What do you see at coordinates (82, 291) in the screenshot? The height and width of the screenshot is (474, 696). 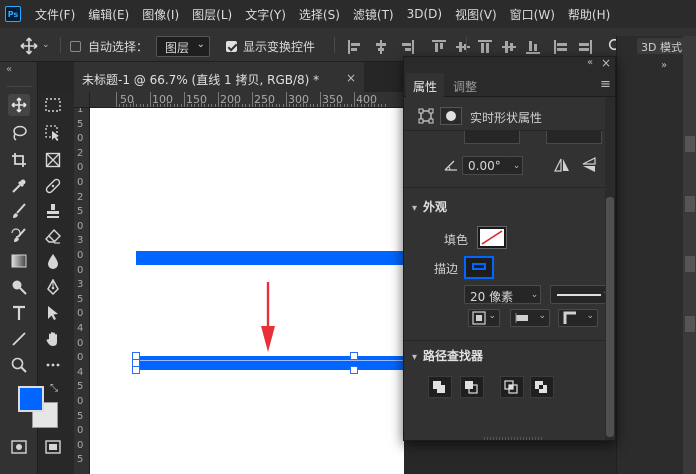 I see `vertical-ruler: 1 5 0 2 0 0 2 5 0 3 0 0 3 5 0 4 0 0 4 5 0 5 0 0 5` at bounding box center [82, 291].